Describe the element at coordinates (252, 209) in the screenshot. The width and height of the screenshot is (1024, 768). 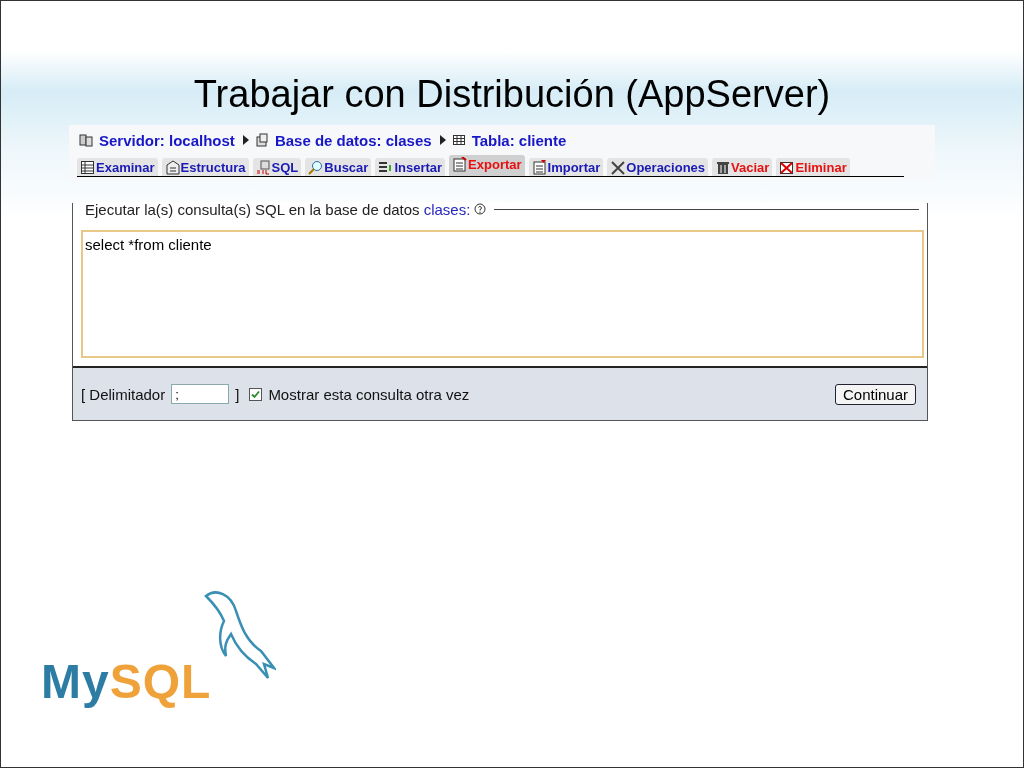
I see `legend-text: Ejecutar la(s) consulta(s) SQL en la base de datos` at that location.